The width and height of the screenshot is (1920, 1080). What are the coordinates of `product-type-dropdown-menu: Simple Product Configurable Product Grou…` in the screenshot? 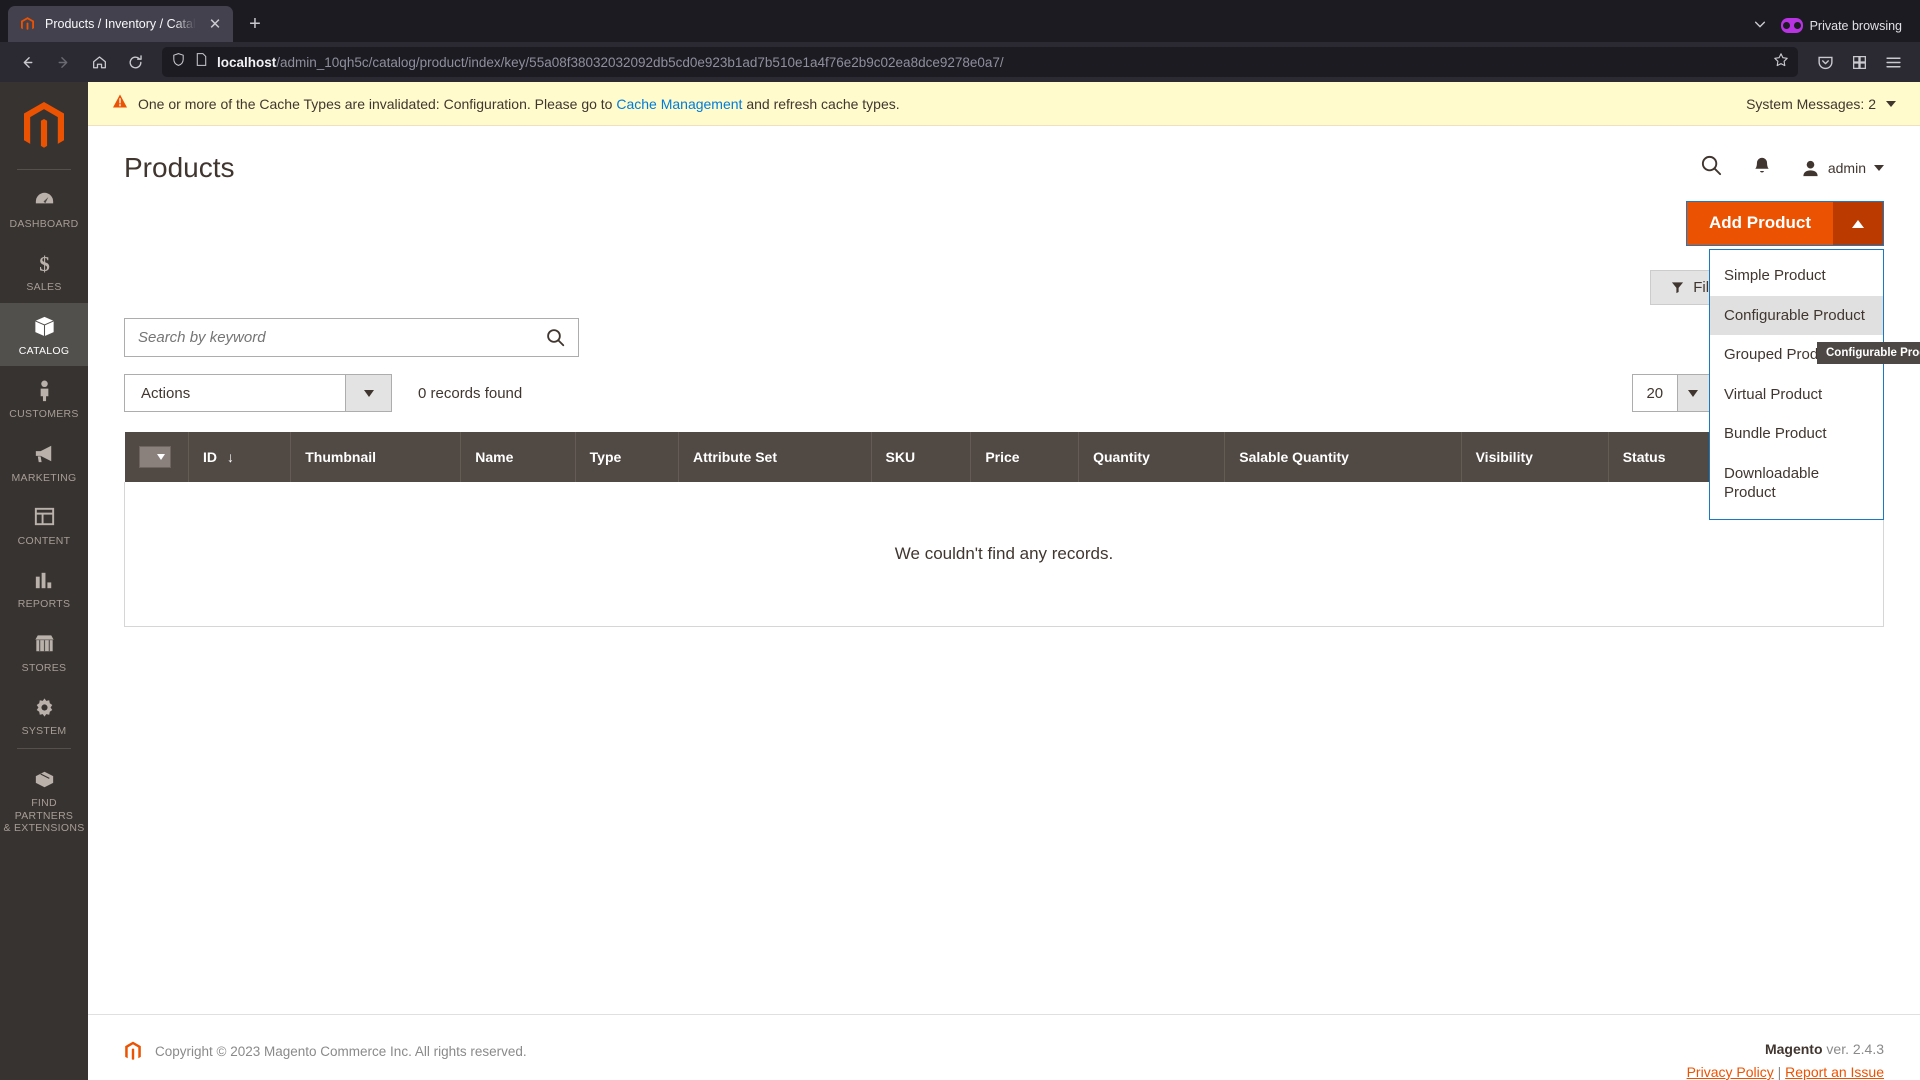 It's located at (1814, 384).